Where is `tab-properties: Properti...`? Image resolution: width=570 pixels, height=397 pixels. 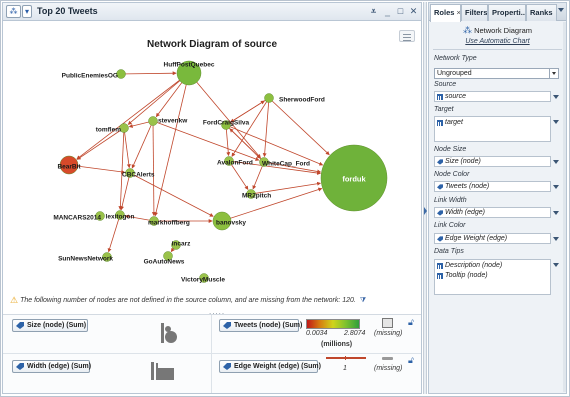
tab-properties: Properti... is located at coordinates (507, 12).